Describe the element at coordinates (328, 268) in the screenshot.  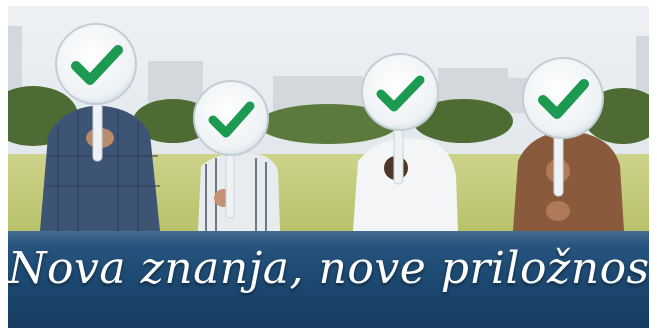
I see `slogan-text: Nova znanja, nove priložnosti.` at that location.